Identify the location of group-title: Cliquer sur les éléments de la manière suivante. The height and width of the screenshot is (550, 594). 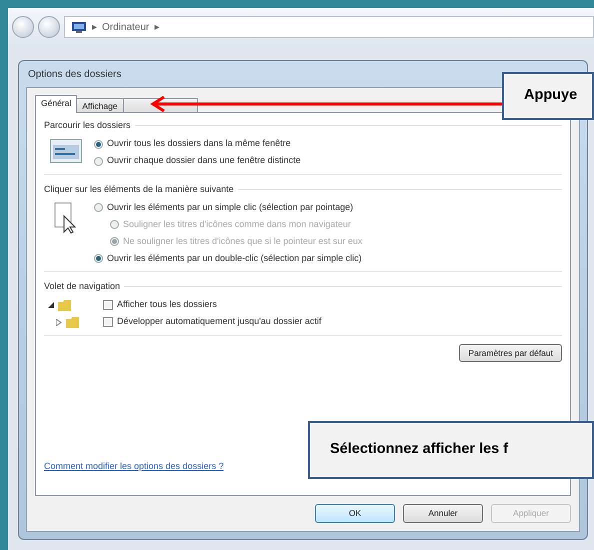
(139, 189).